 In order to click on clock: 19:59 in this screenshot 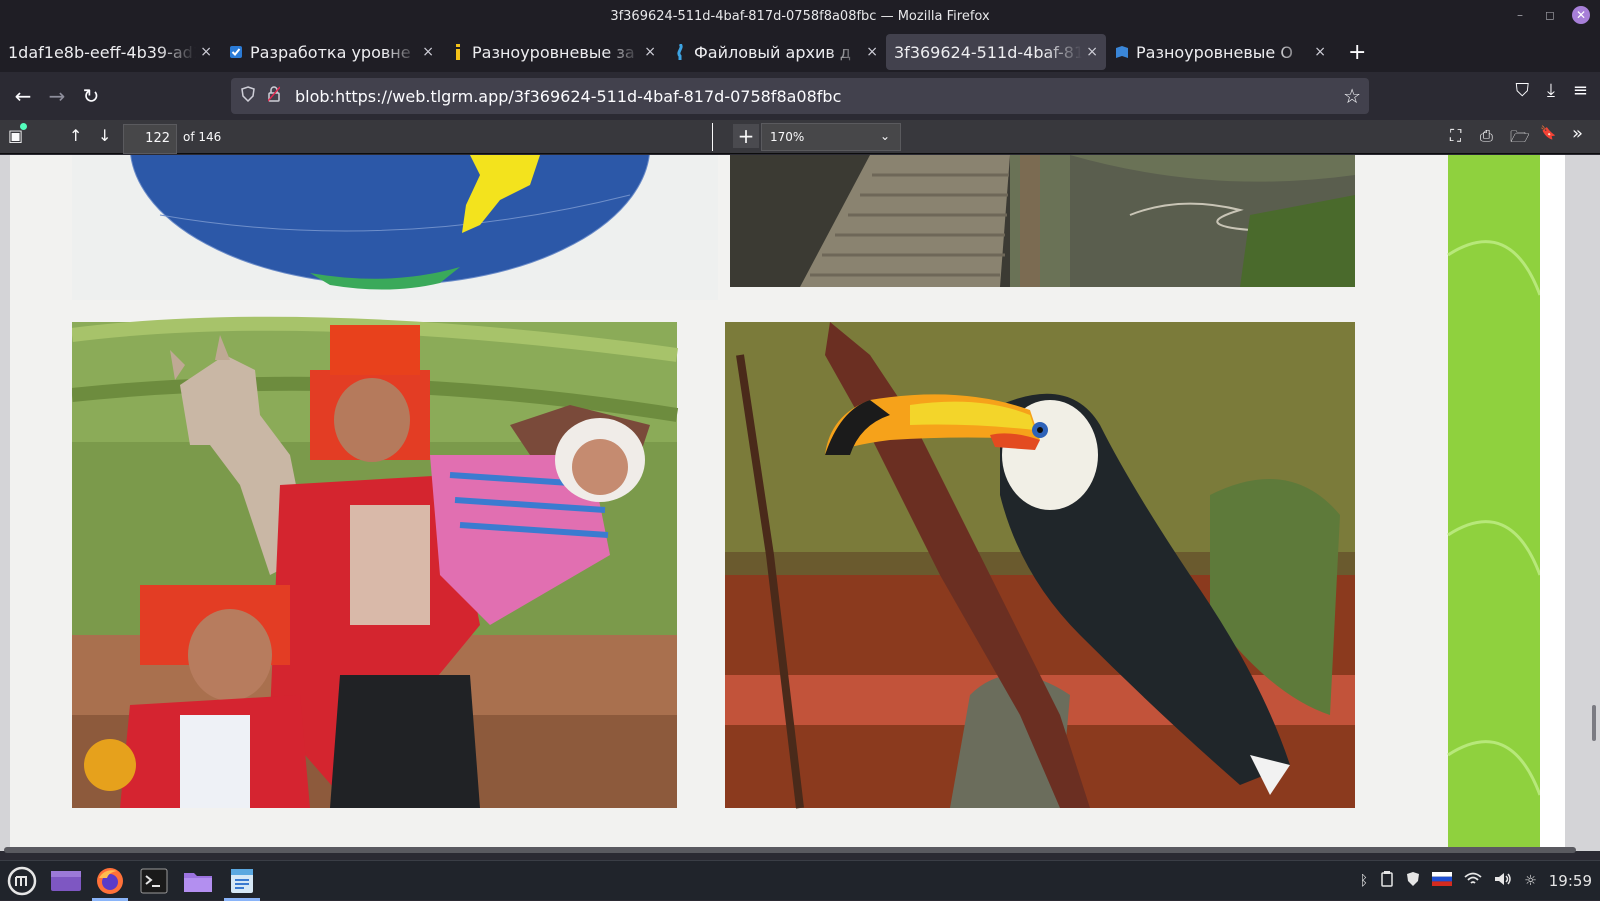, I will do `click(1570, 881)`.